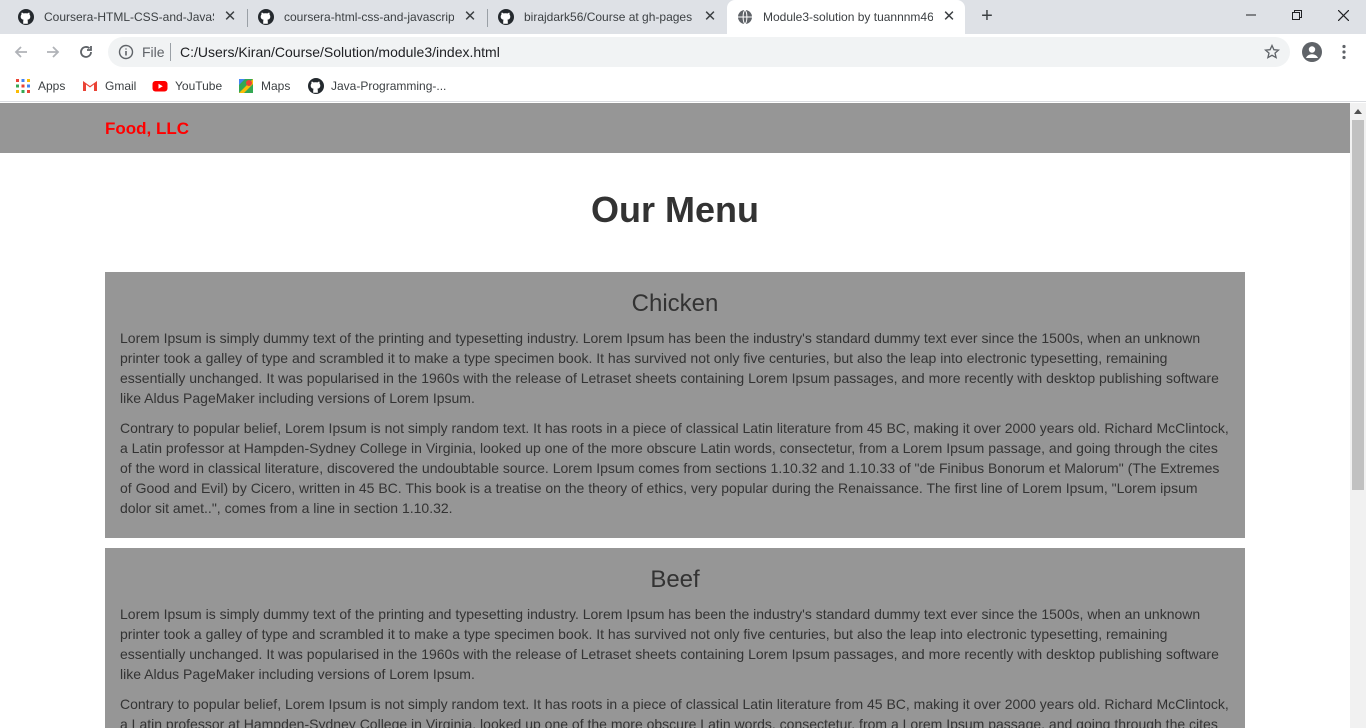  What do you see at coordinates (126, 52) in the screenshot?
I see `info-icon` at bounding box center [126, 52].